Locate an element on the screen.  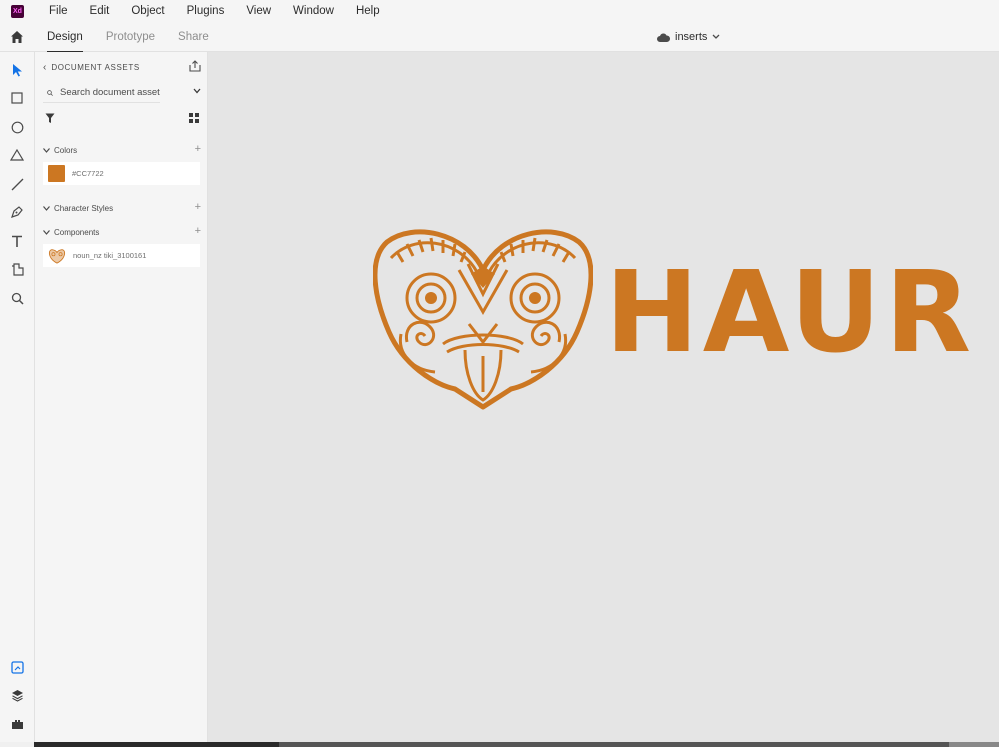
plugin-icon is located at coordinates (17, 724).